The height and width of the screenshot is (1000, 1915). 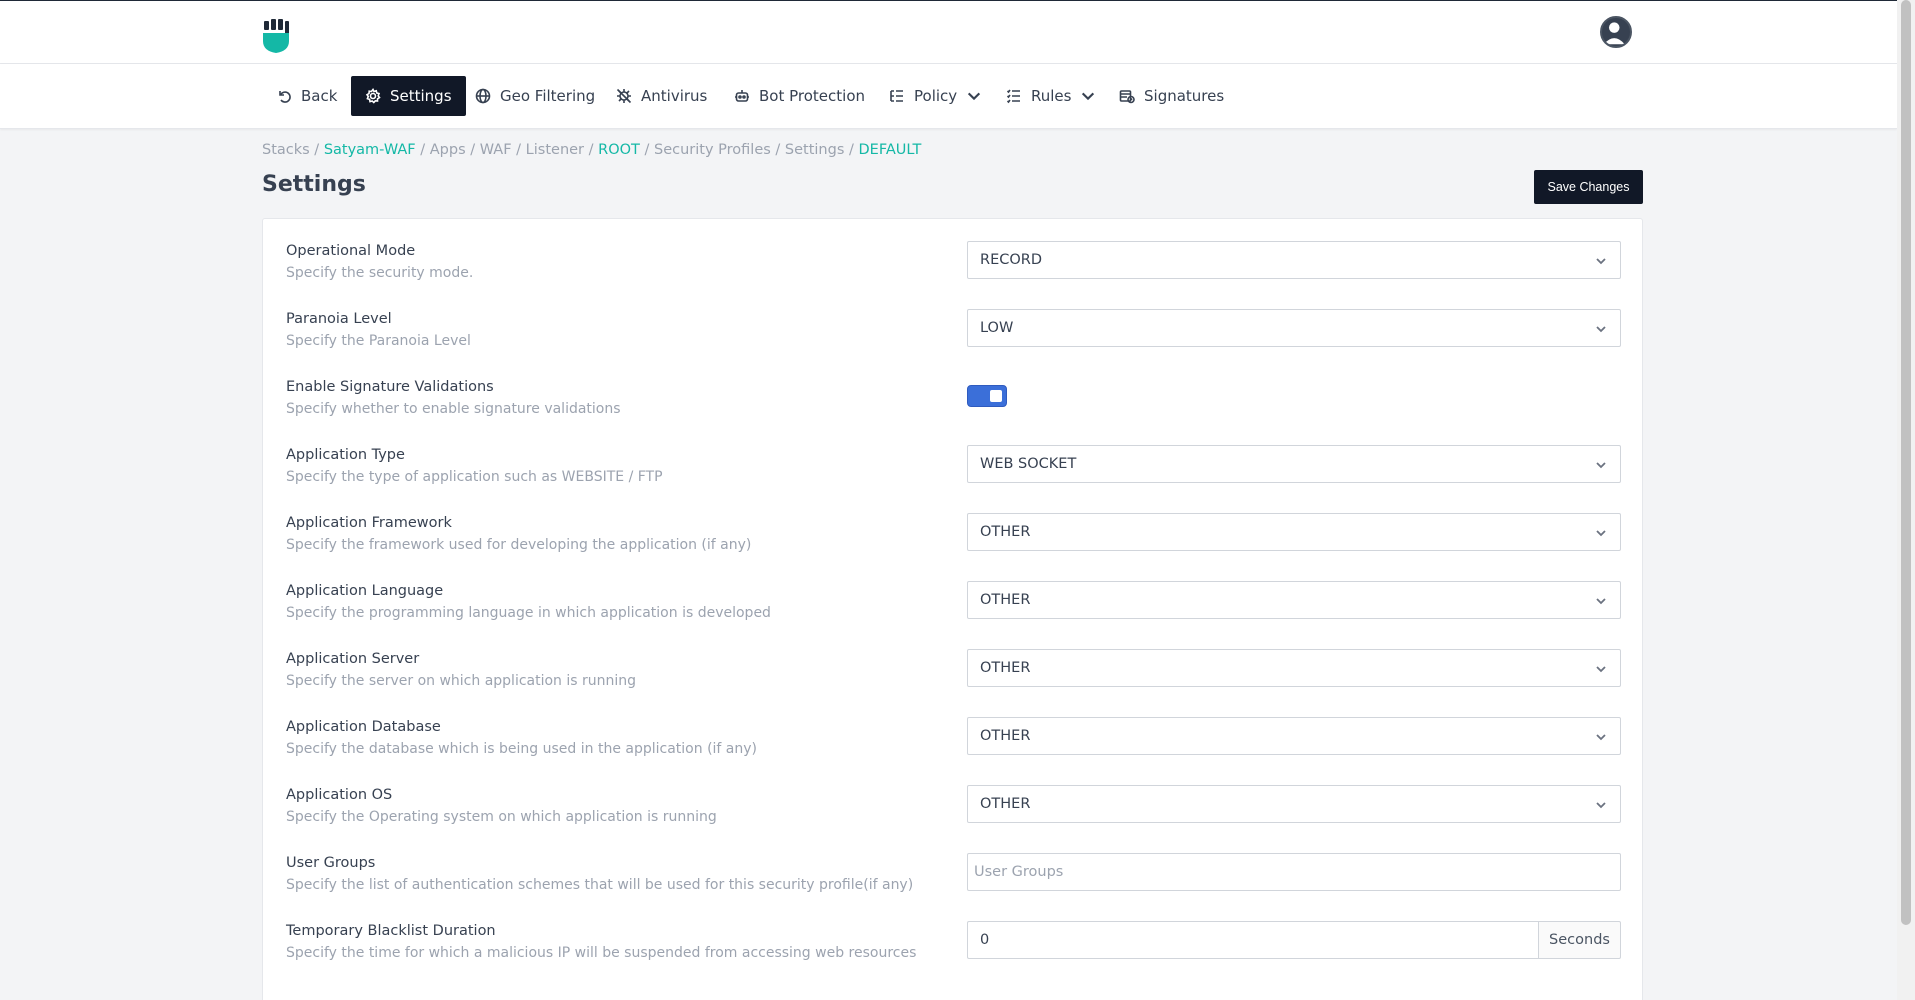 What do you see at coordinates (1028, 464) in the screenshot?
I see `select-value: WEB SOCKET` at bounding box center [1028, 464].